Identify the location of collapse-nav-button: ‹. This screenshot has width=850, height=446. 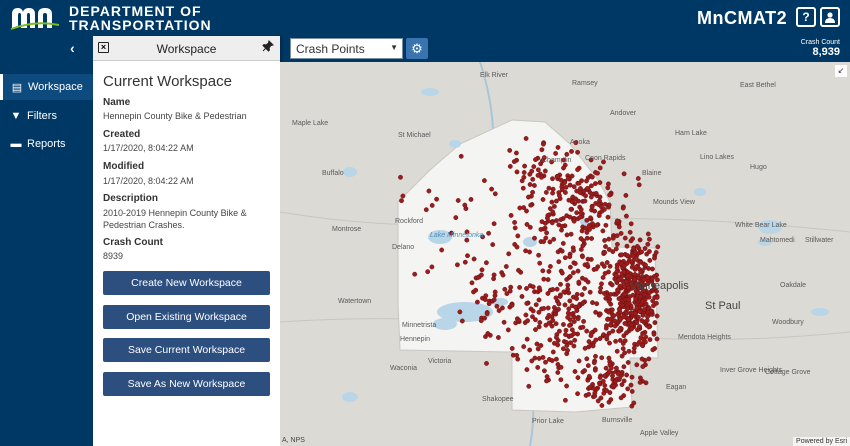
(72, 48).